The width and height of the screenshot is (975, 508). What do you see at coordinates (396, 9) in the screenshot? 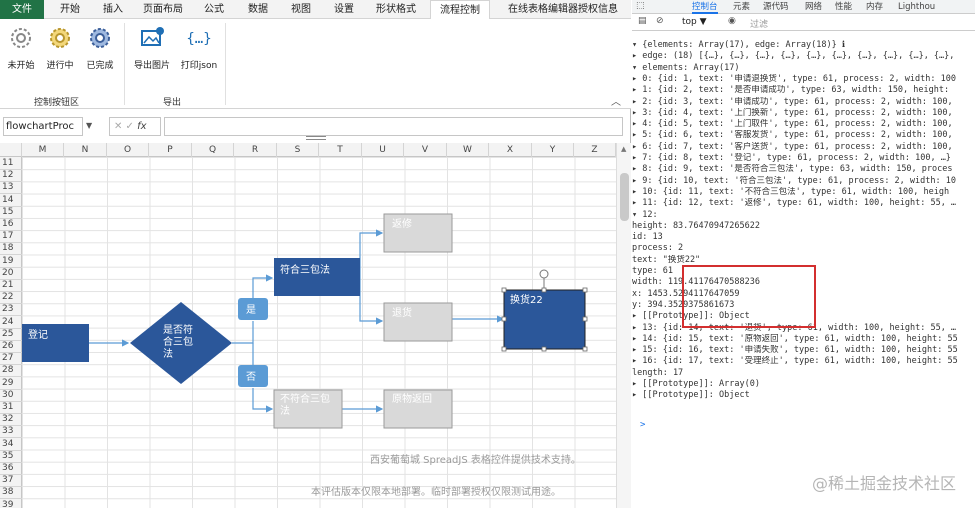
I see `tab-shape-format: 形状格式` at bounding box center [396, 9].